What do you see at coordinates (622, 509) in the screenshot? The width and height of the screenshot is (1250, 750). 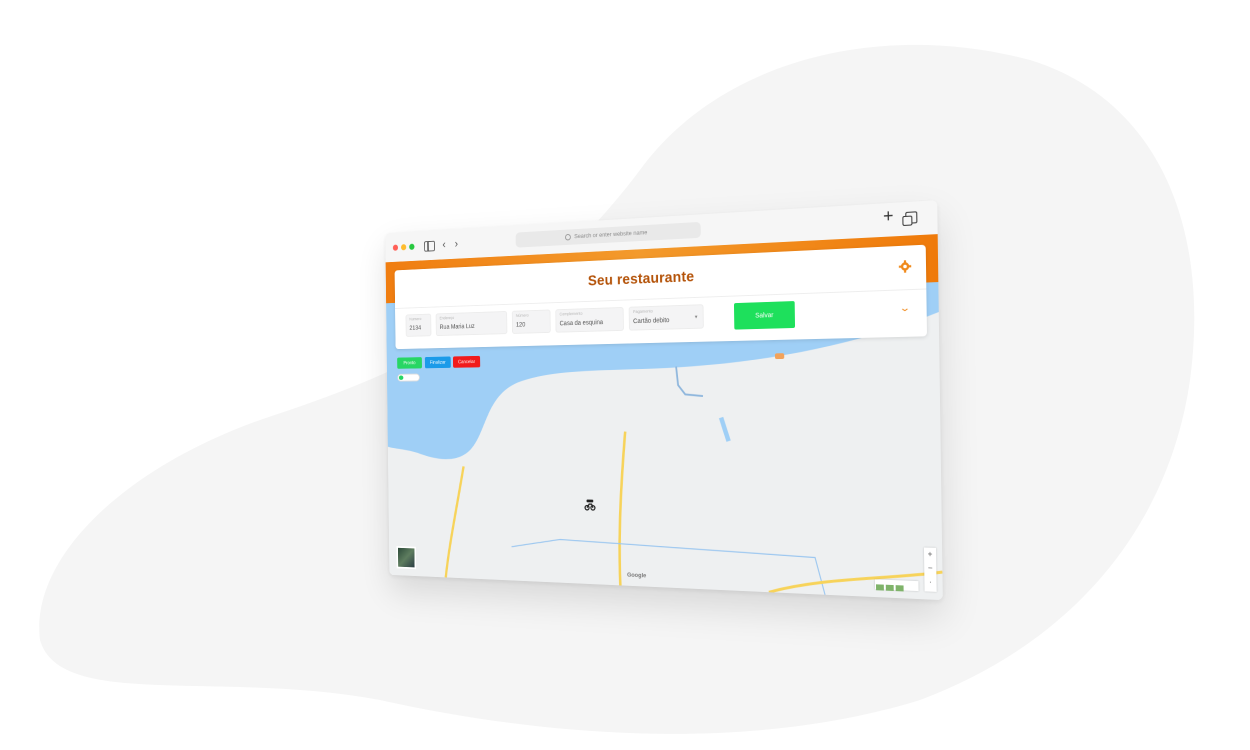 I see `main-road` at bounding box center [622, 509].